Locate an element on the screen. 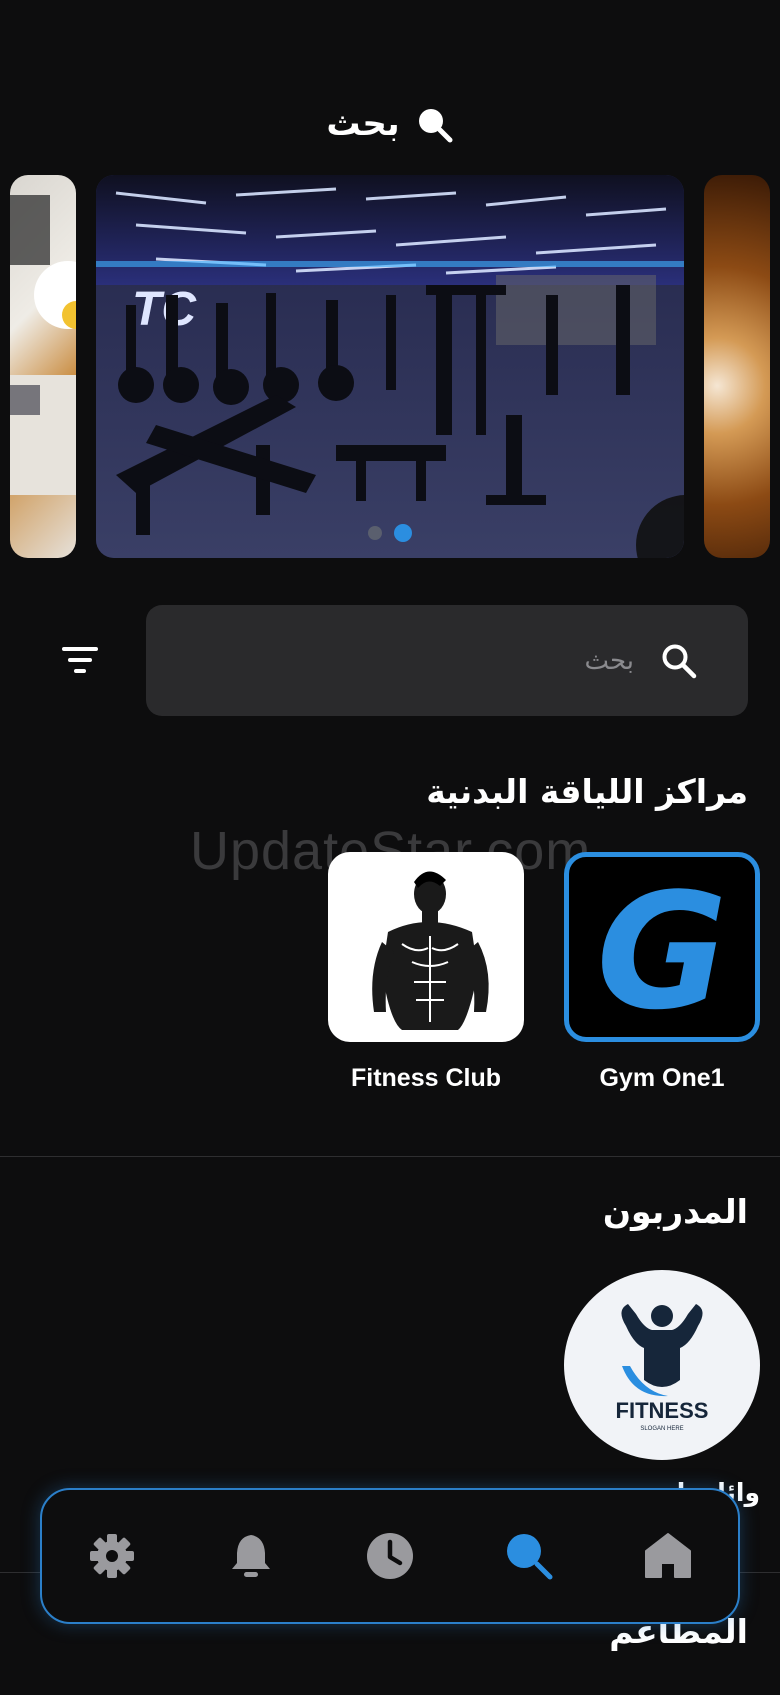 Image resolution: width=780 pixels, height=1695 pixels. nav-settings is located at coordinates (112, 1556).